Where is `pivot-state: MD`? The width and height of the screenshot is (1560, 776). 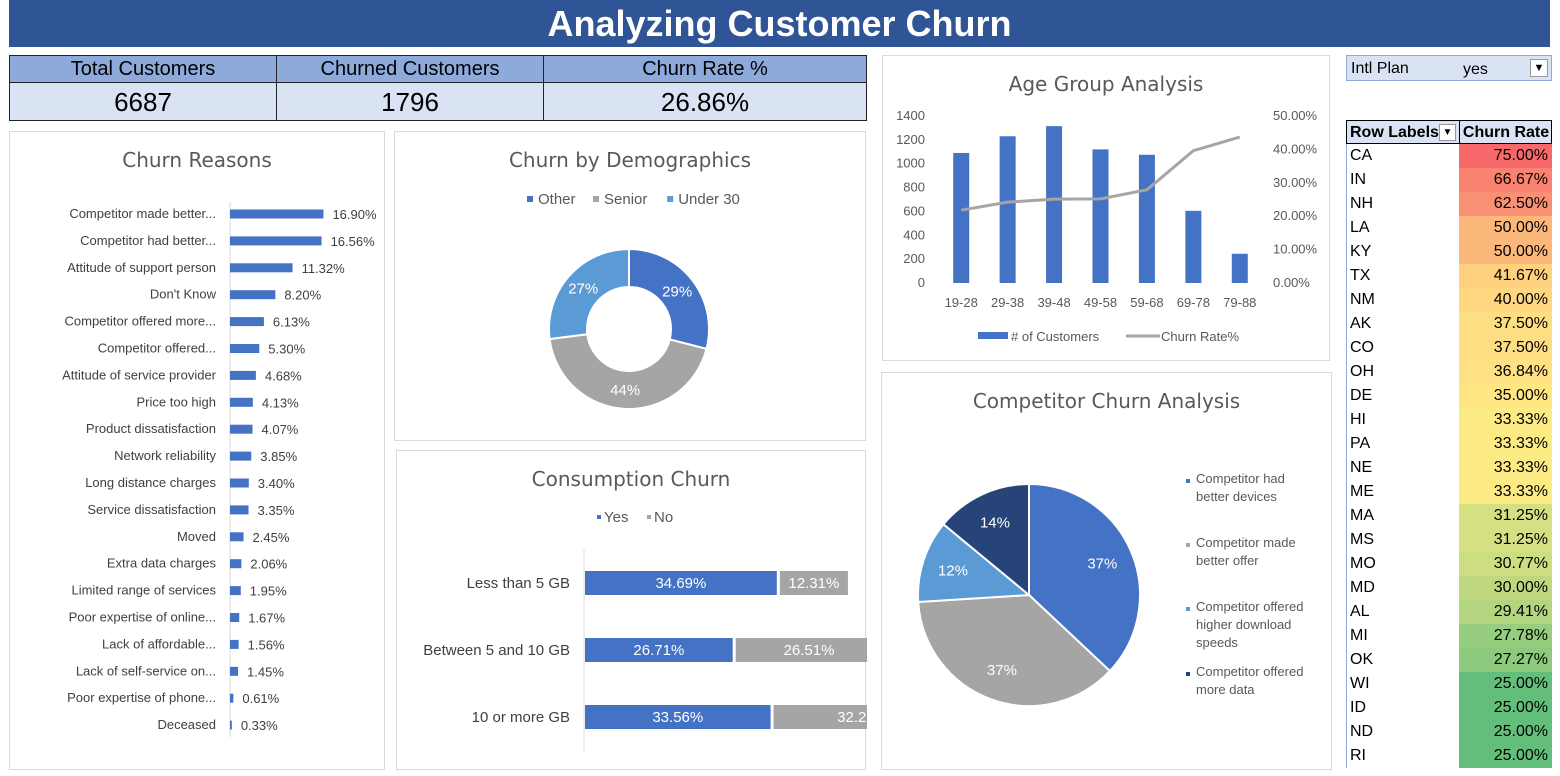
pivot-state: MD is located at coordinates (1402, 588).